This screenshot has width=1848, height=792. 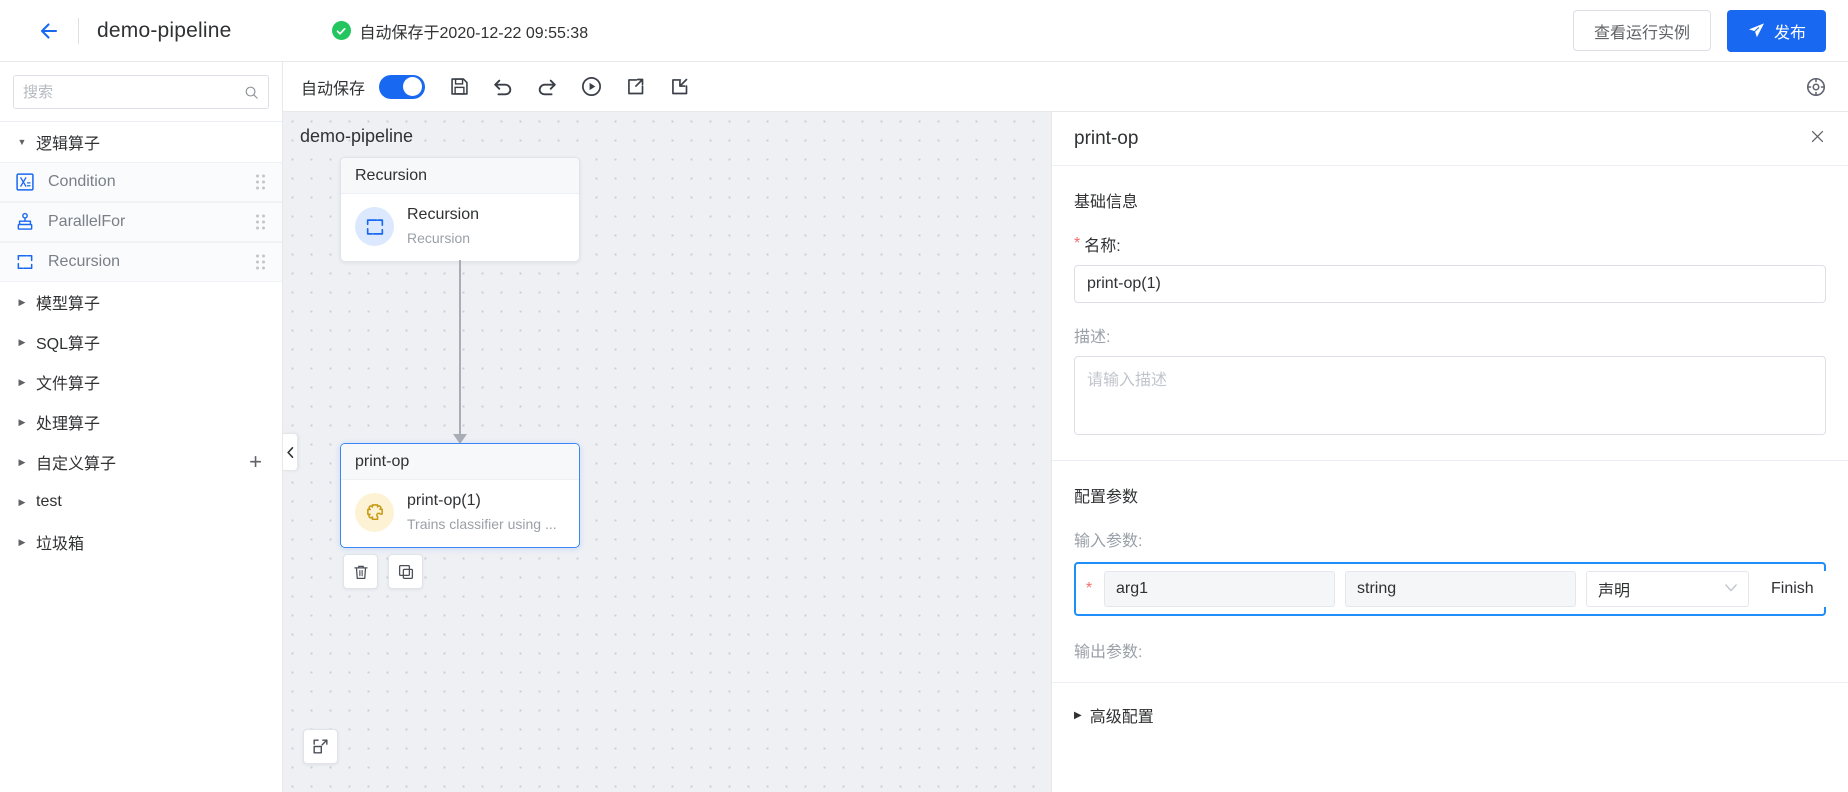 I want to click on fit-screen-button, so click(x=320, y=746).